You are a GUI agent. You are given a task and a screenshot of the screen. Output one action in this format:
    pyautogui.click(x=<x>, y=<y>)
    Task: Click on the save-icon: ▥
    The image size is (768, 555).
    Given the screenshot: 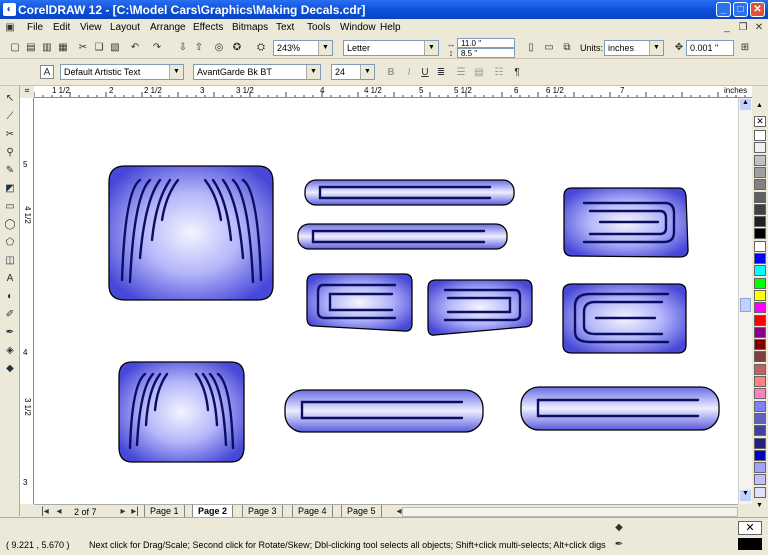 What is the action you would take?
    pyautogui.click(x=47, y=48)
    